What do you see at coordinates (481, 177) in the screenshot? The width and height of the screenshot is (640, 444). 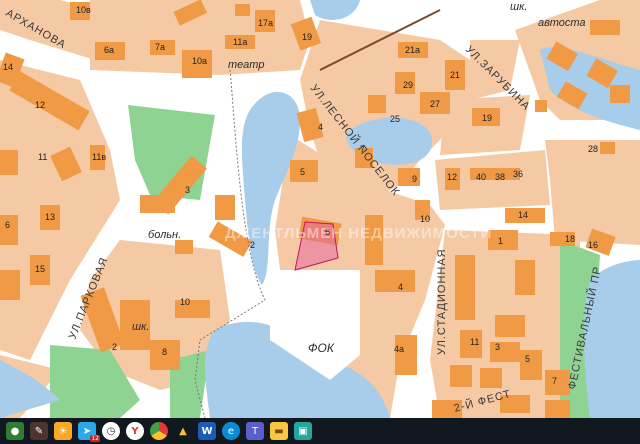 I see `house-number: 40` at bounding box center [481, 177].